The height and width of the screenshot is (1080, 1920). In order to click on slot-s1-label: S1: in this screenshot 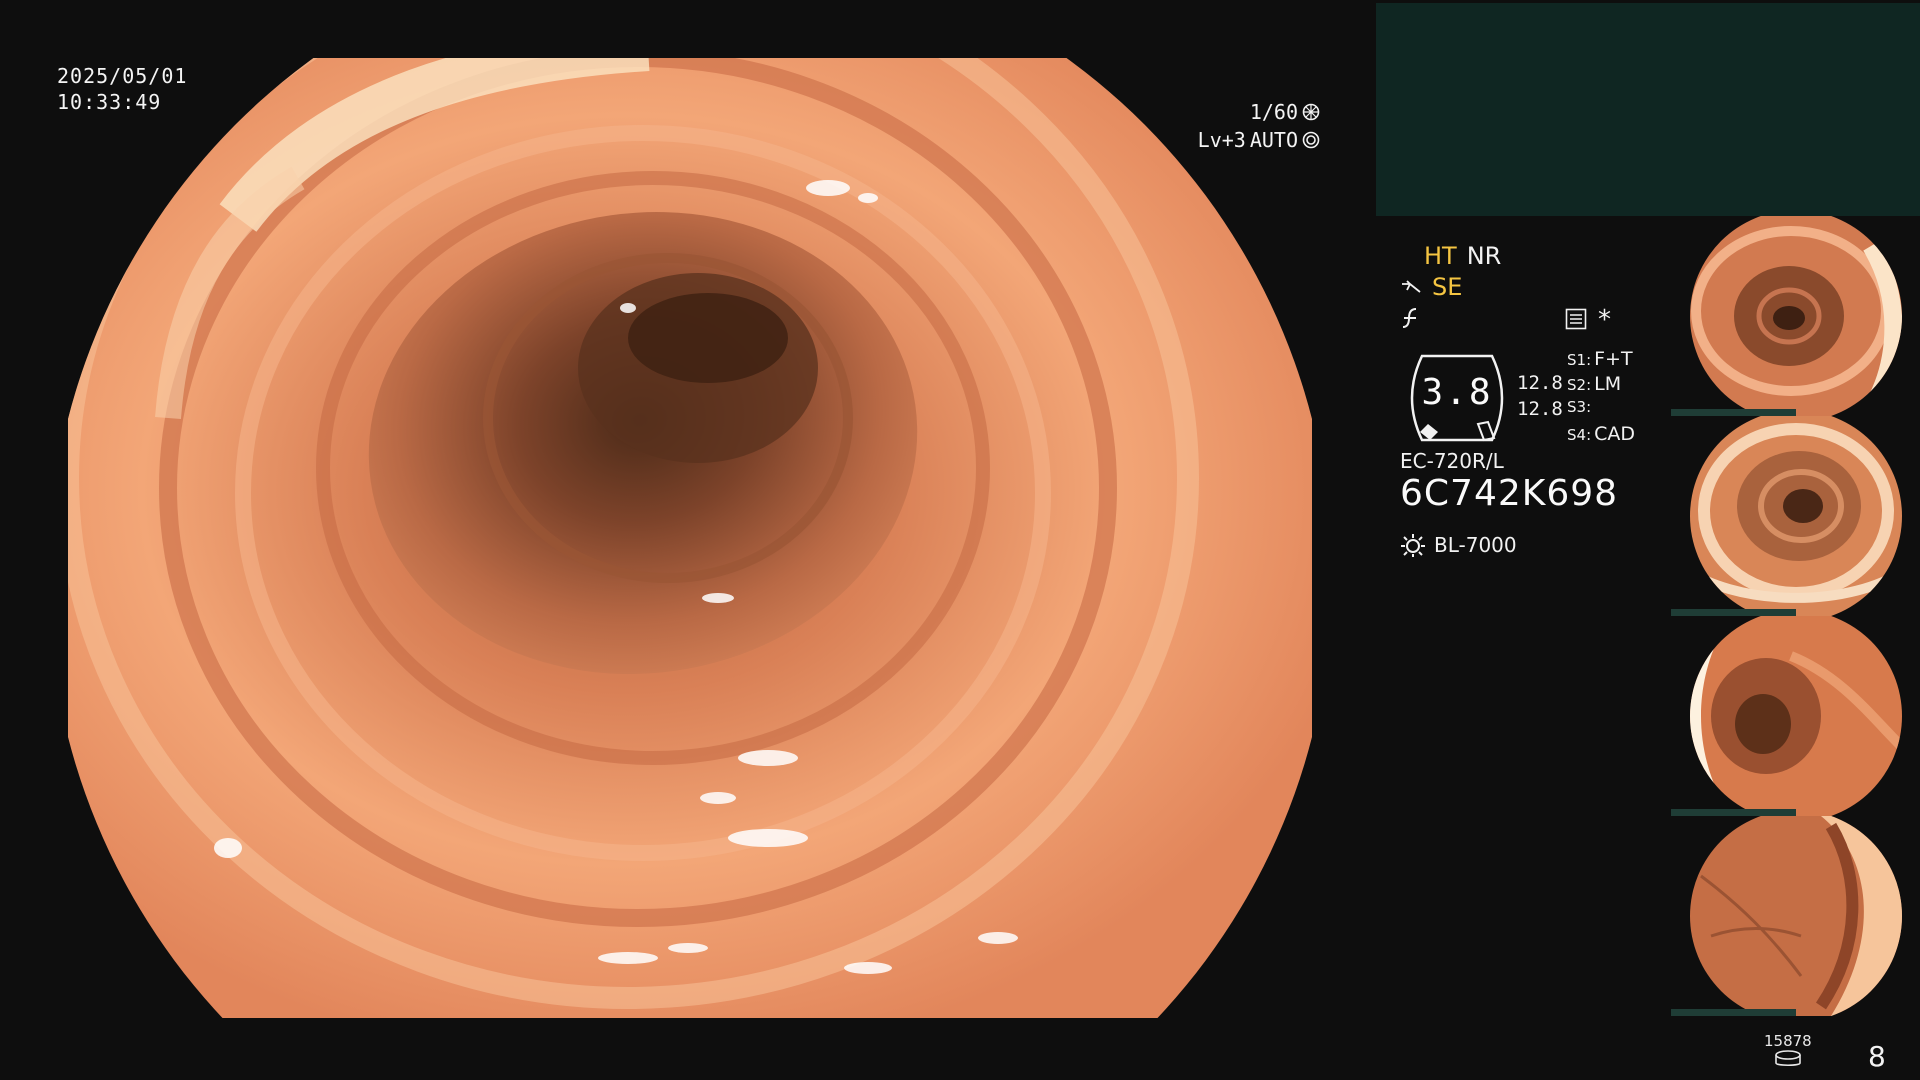, I will do `click(1579, 360)`.